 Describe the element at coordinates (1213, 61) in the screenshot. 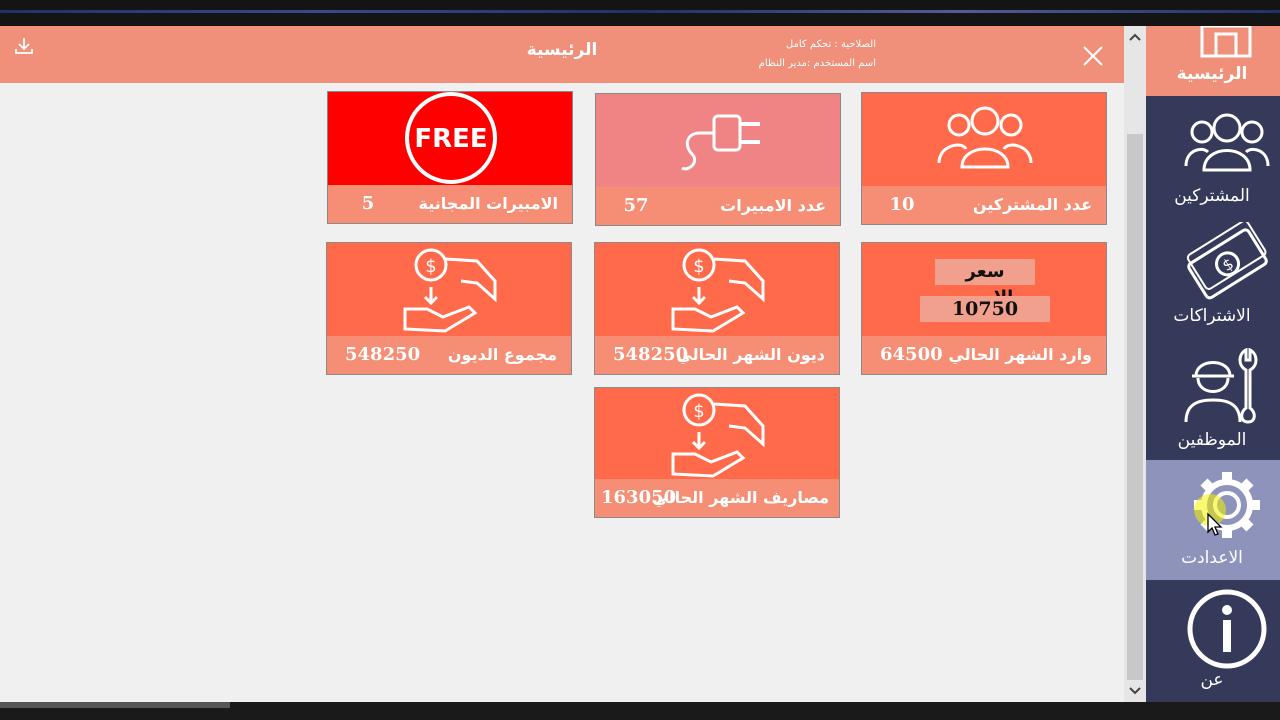

I see `sidebar-item-home: الرئيسية` at that location.